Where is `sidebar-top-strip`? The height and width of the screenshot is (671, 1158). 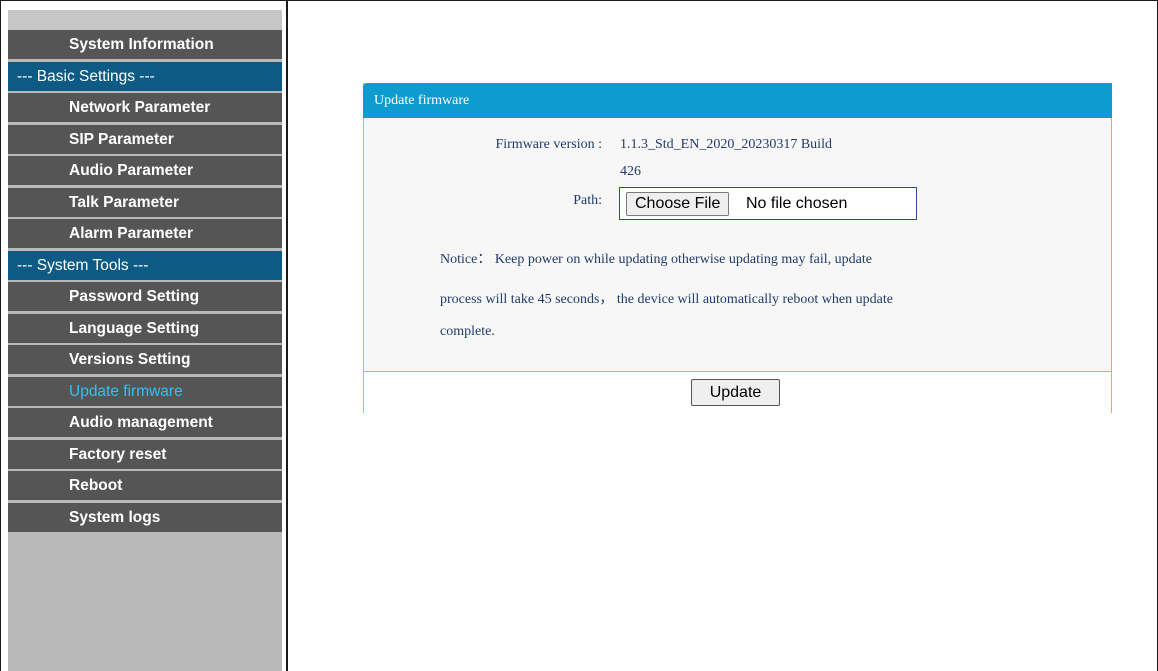
sidebar-top-strip is located at coordinates (145, 20).